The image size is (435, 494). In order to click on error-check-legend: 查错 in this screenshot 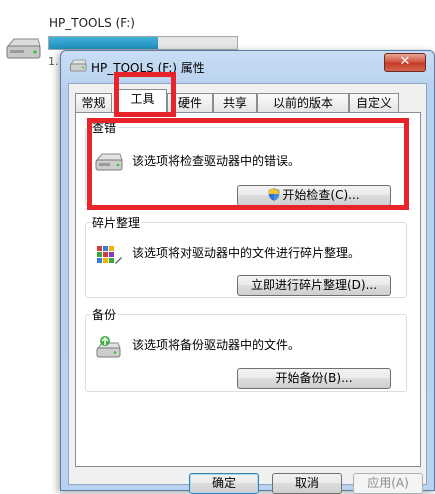, I will do `click(104, 128)`.